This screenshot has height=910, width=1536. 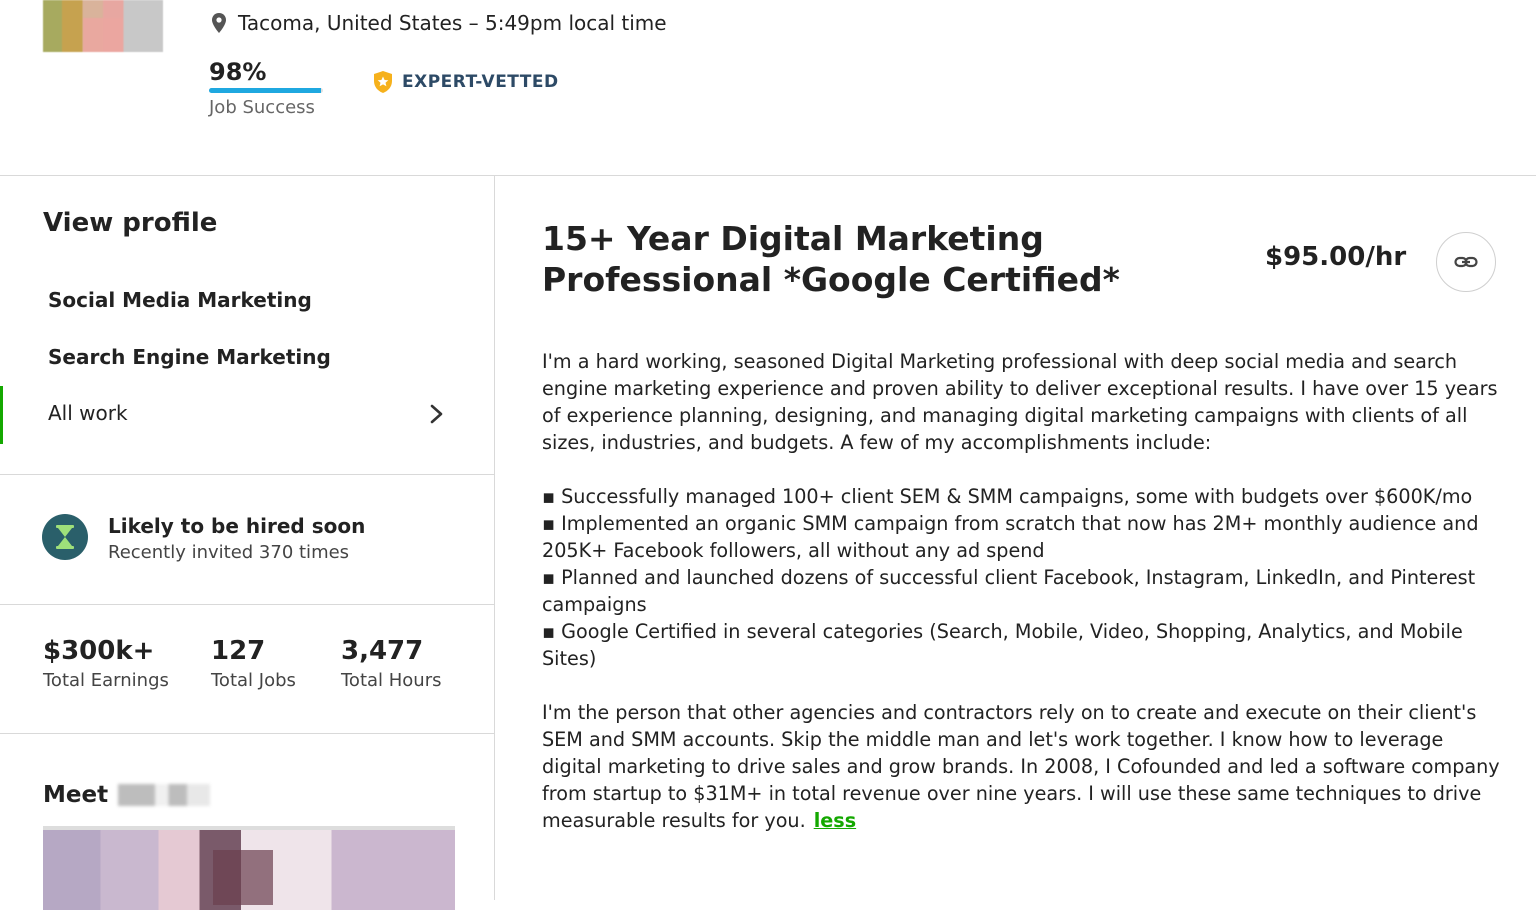 I want to click on avatar, so click(x=103, y=26).